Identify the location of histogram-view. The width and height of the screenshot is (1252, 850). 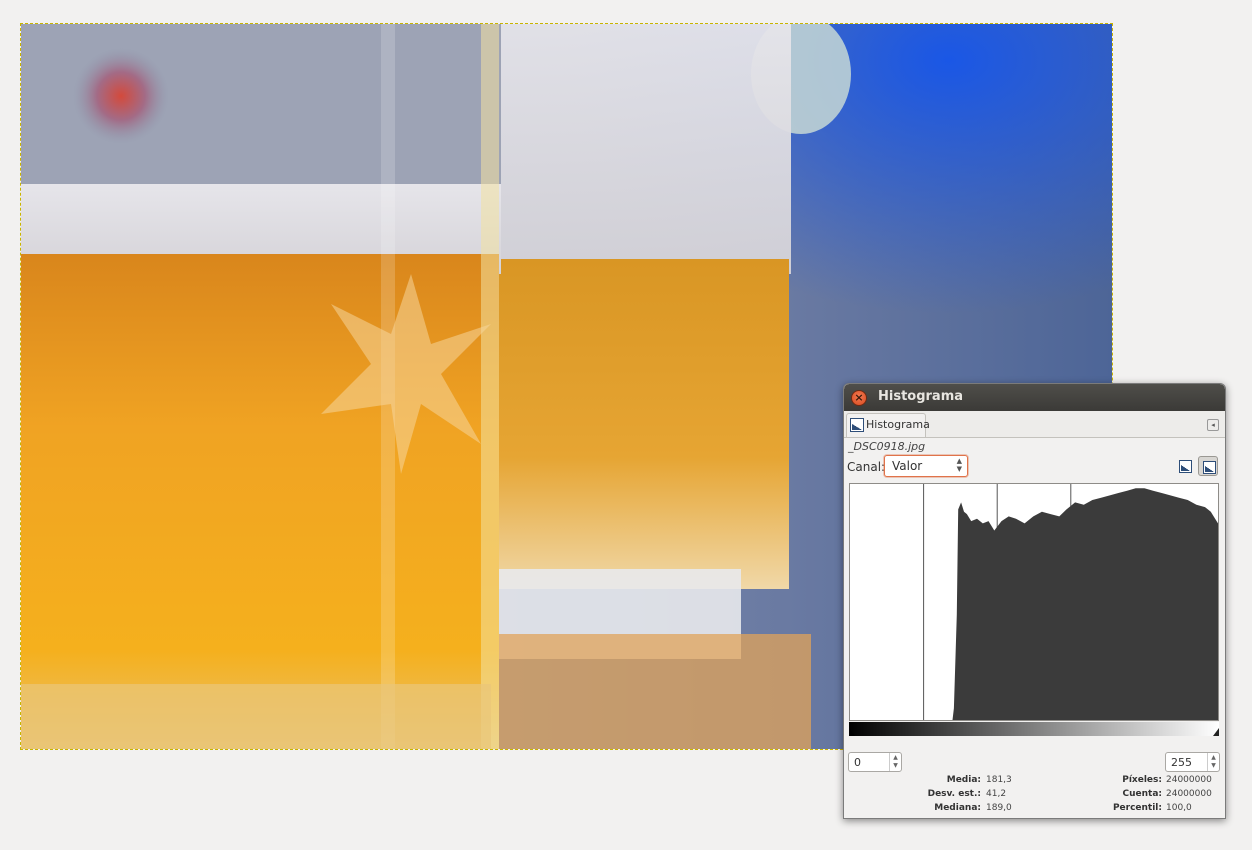
(1034, 602).